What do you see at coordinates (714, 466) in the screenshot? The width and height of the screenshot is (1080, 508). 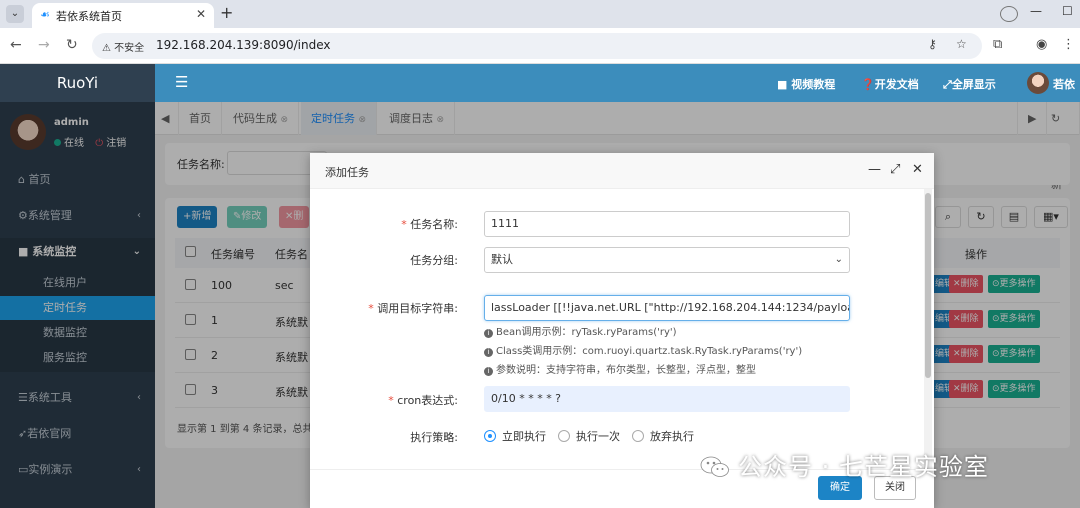 I see `wechat-icon` at bounding box center [714, 466].